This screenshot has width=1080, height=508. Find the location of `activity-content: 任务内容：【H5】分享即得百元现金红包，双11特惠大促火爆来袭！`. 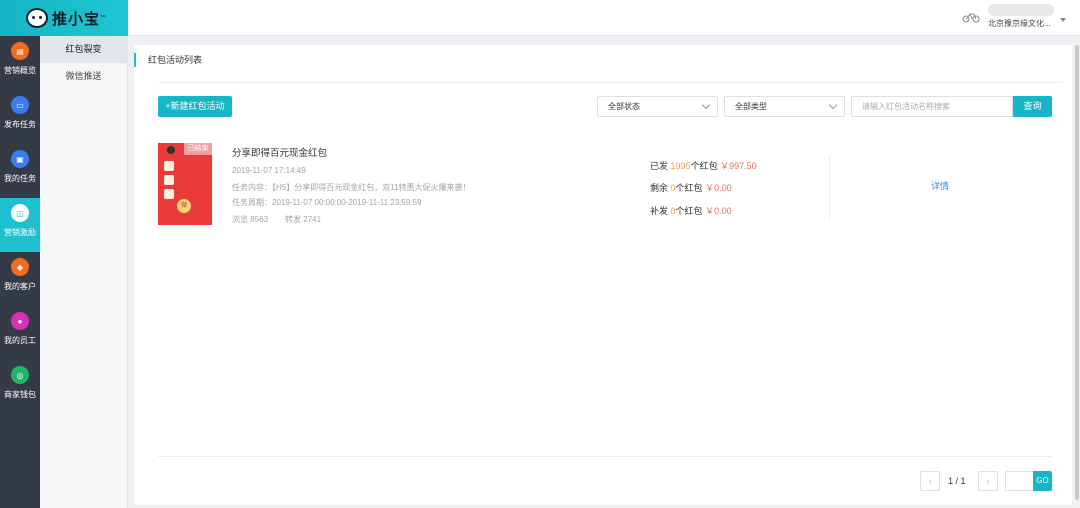

activity-content: 任务内容：【H5】分享即得百元现金红包，双11特惠大促火爆来袭！ is located at coordinates (351, 187).